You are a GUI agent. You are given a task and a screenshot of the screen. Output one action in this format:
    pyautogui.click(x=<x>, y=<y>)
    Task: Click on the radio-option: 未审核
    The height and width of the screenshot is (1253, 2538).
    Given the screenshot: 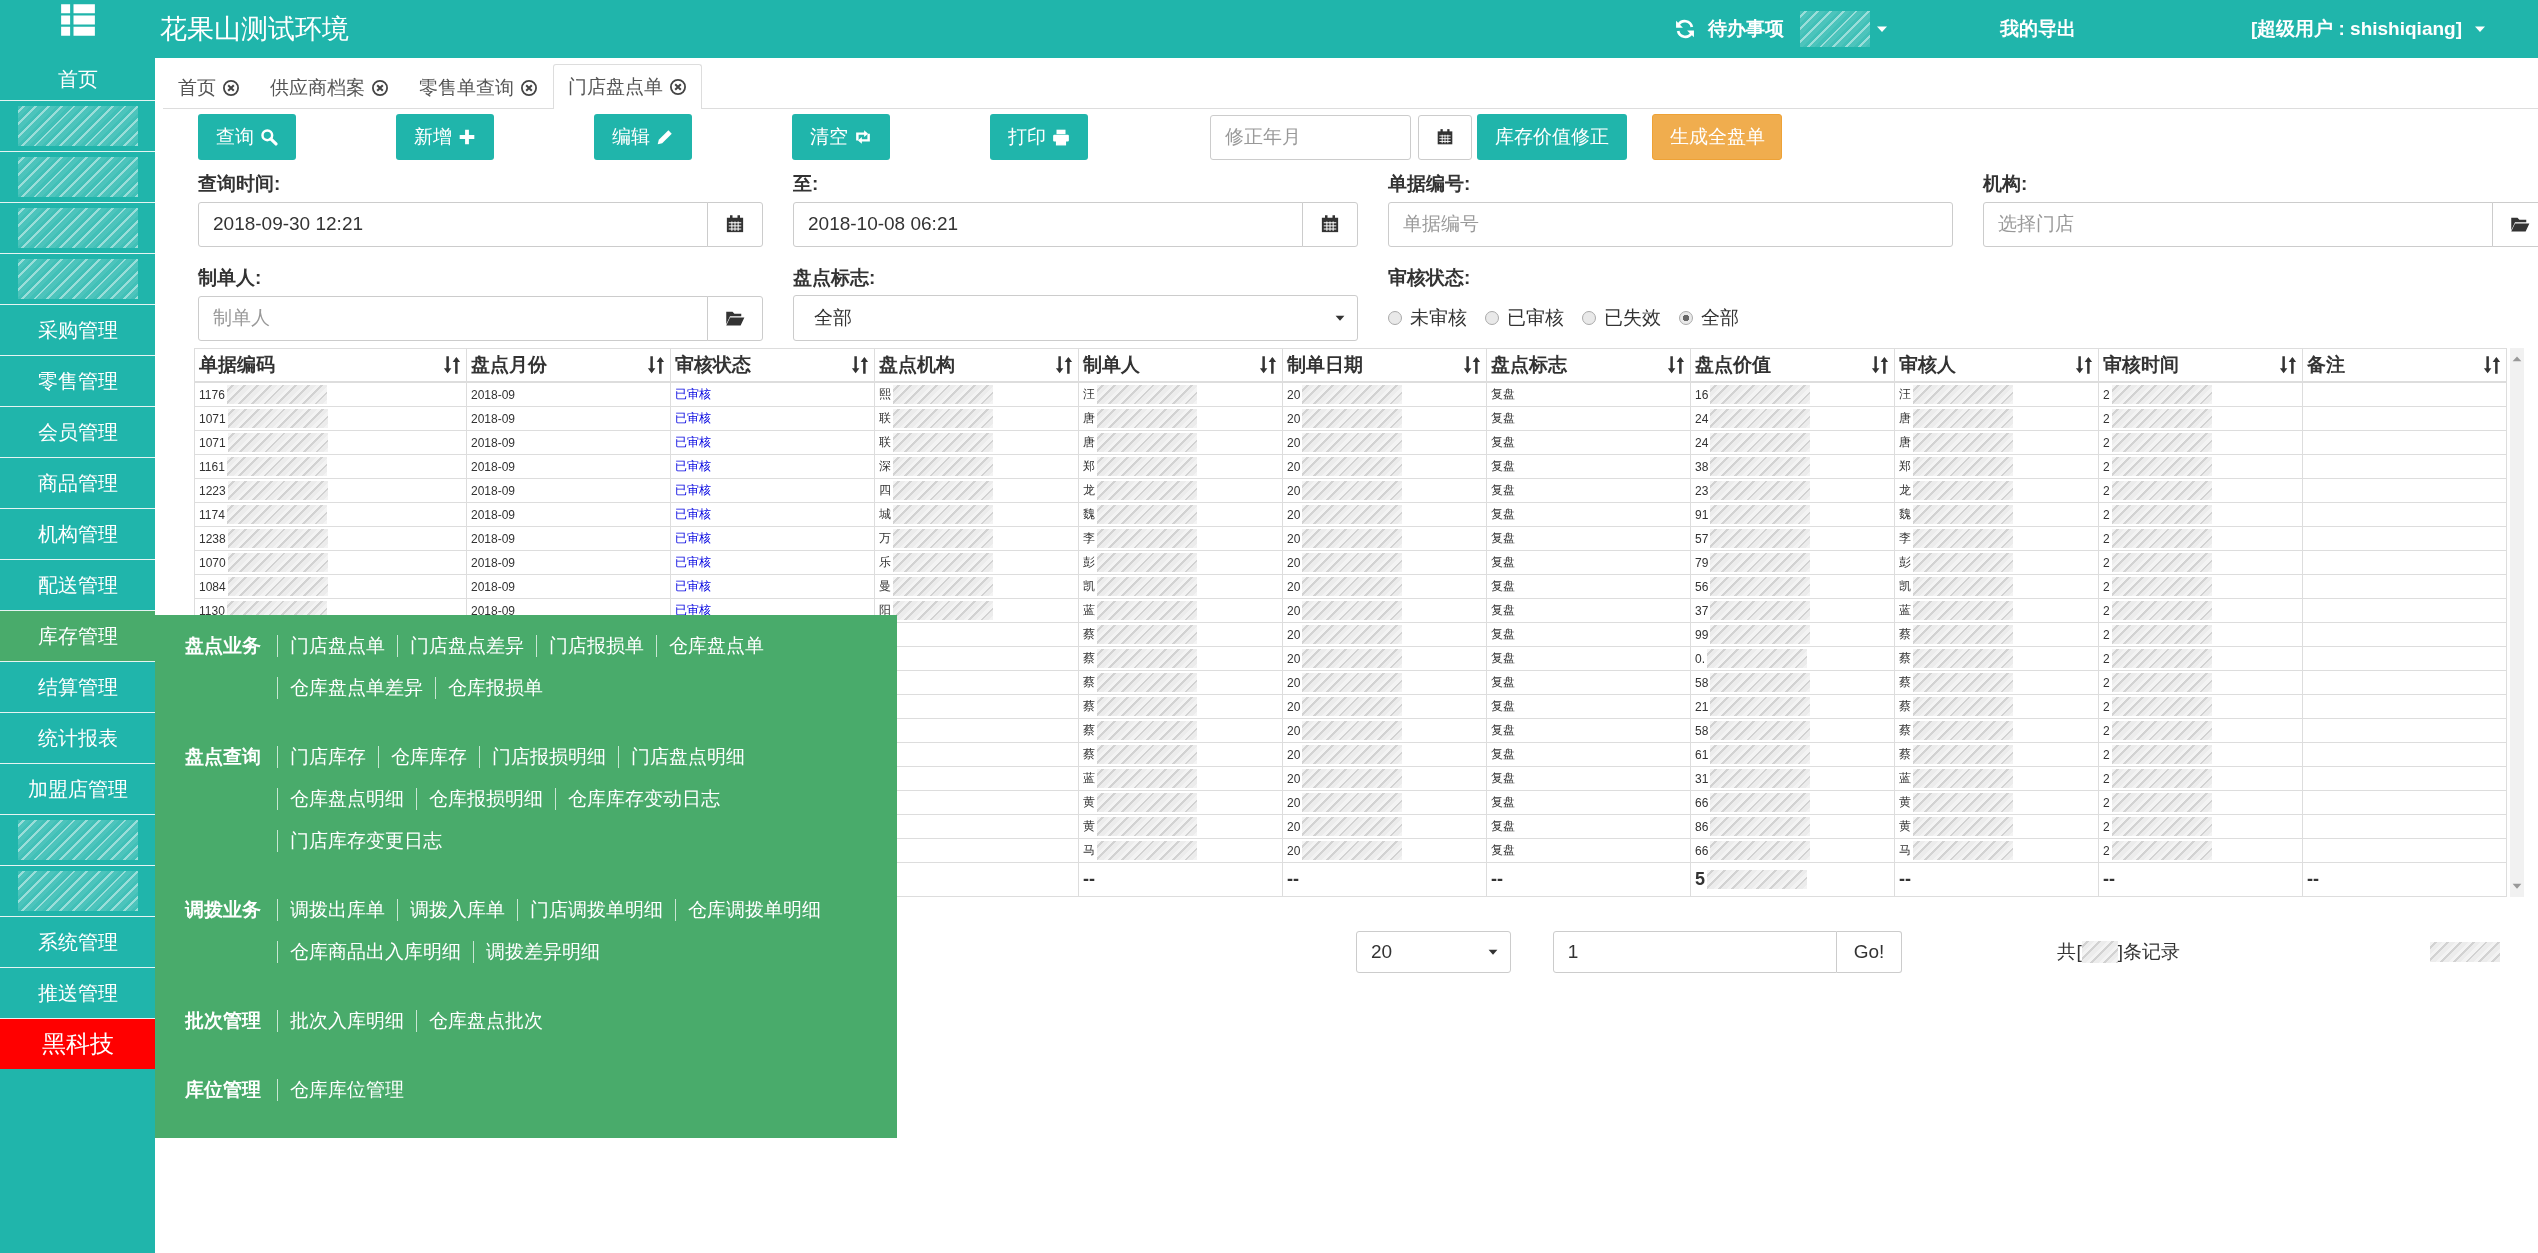 What is the action you would take?
    pyautogui.click(x=1427, y=318)
    